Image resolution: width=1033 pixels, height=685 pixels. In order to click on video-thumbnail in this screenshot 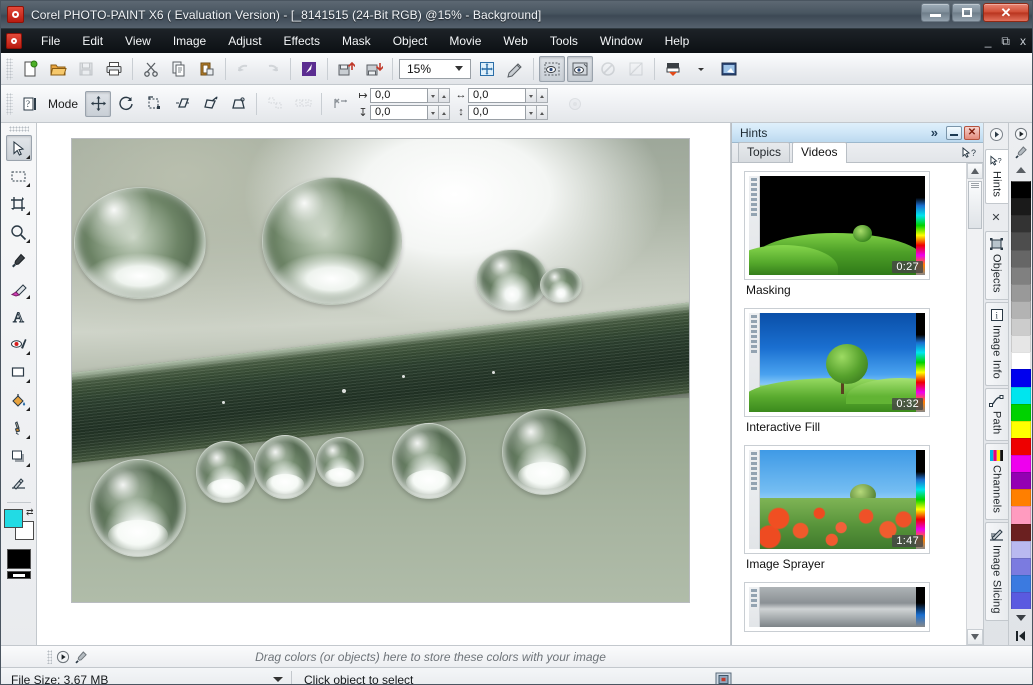, I will do `click(837, 607)`.